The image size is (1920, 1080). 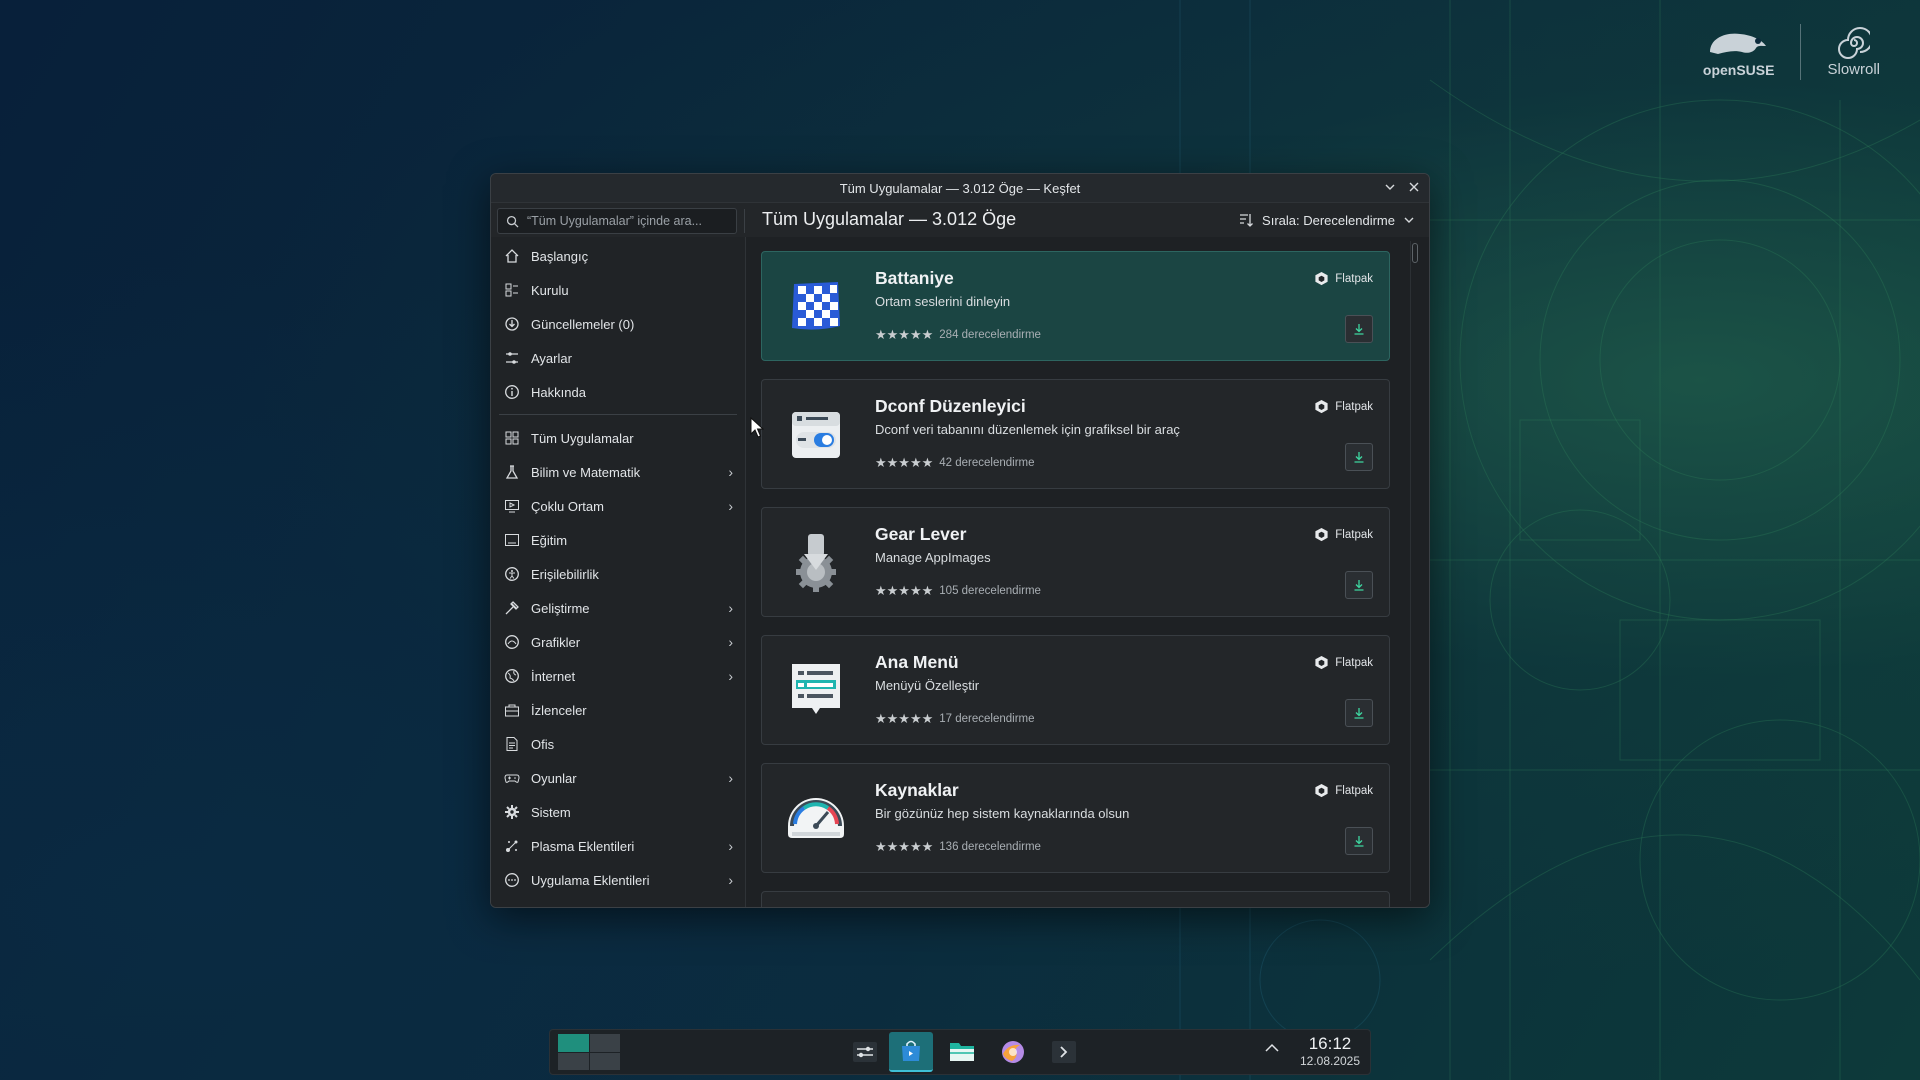 I want to click on rating-count: 136 derecelendirme, so click(x=990, y=847).